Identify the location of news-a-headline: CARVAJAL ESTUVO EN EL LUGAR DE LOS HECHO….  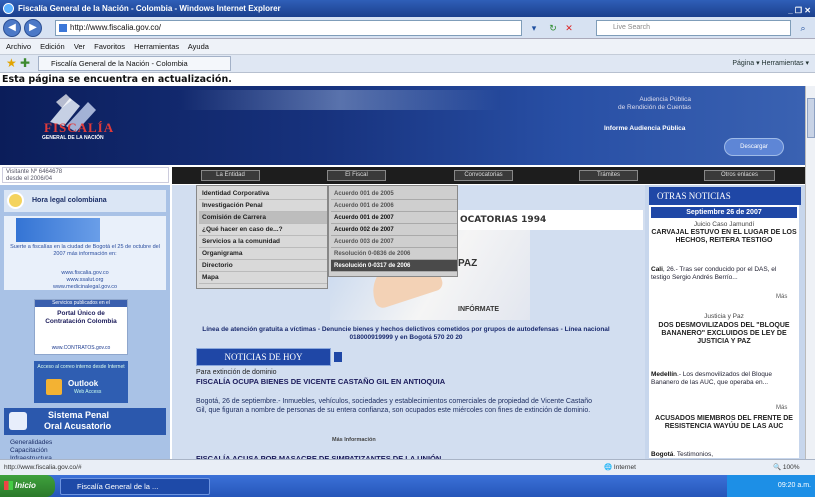
(724, 237).